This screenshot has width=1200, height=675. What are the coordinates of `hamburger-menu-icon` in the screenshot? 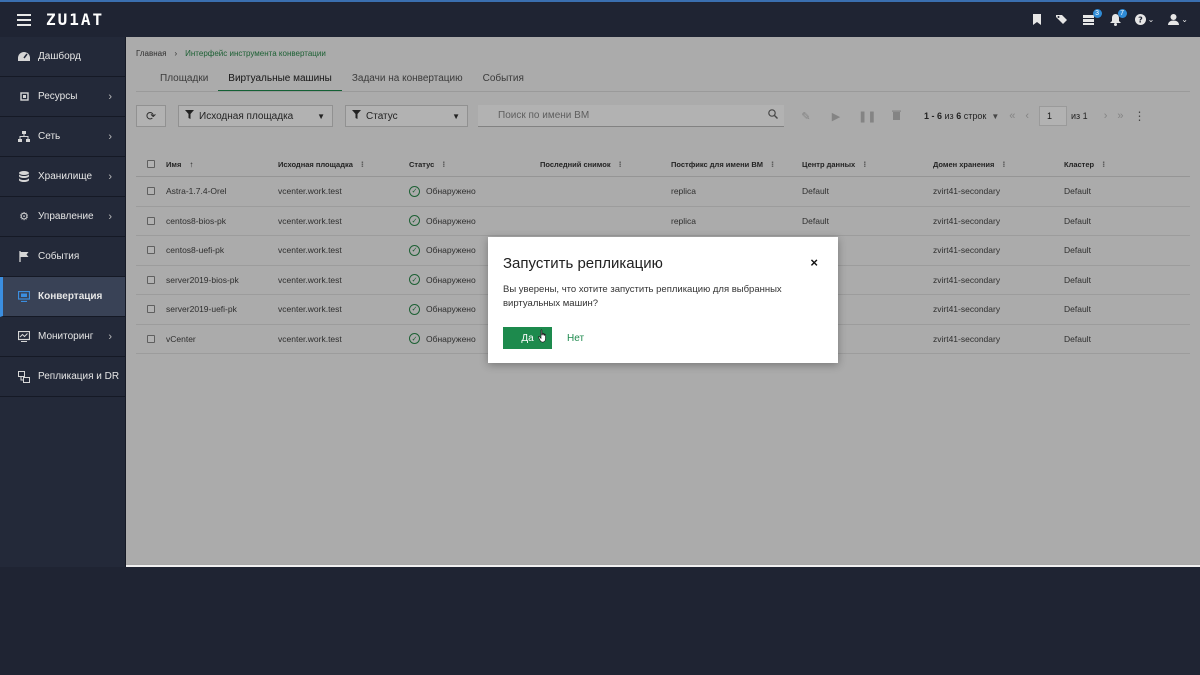 It's located at (24, 19).